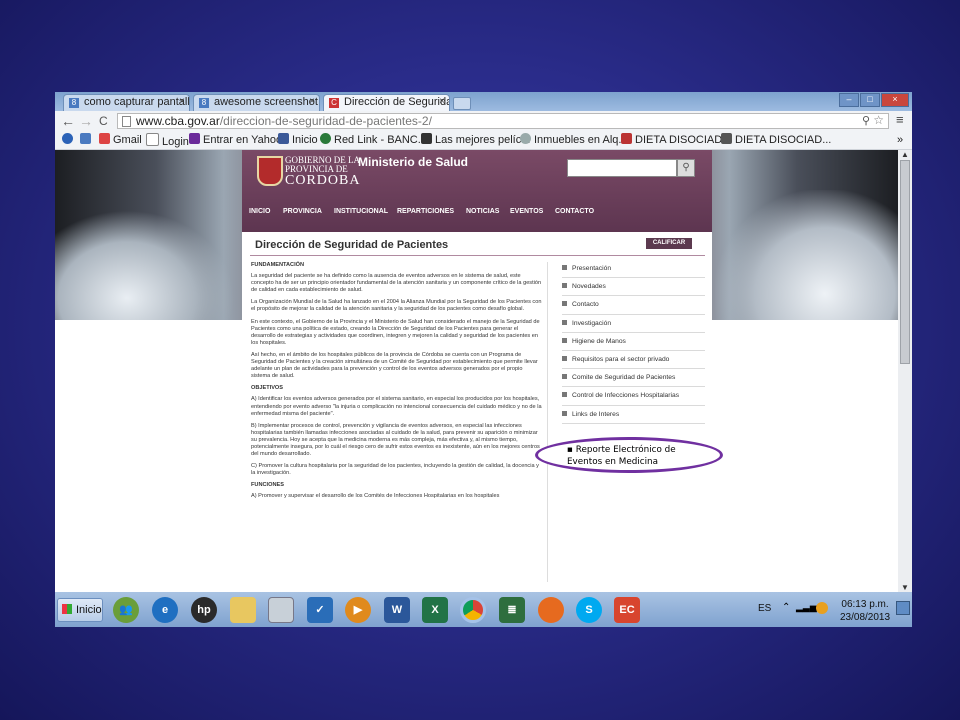 Image resolution: width=960 pixels, height=720 pixels. Describe the element at coordinates (903, 608) in the screenshot. I see `show-desktop-icon` at that location.